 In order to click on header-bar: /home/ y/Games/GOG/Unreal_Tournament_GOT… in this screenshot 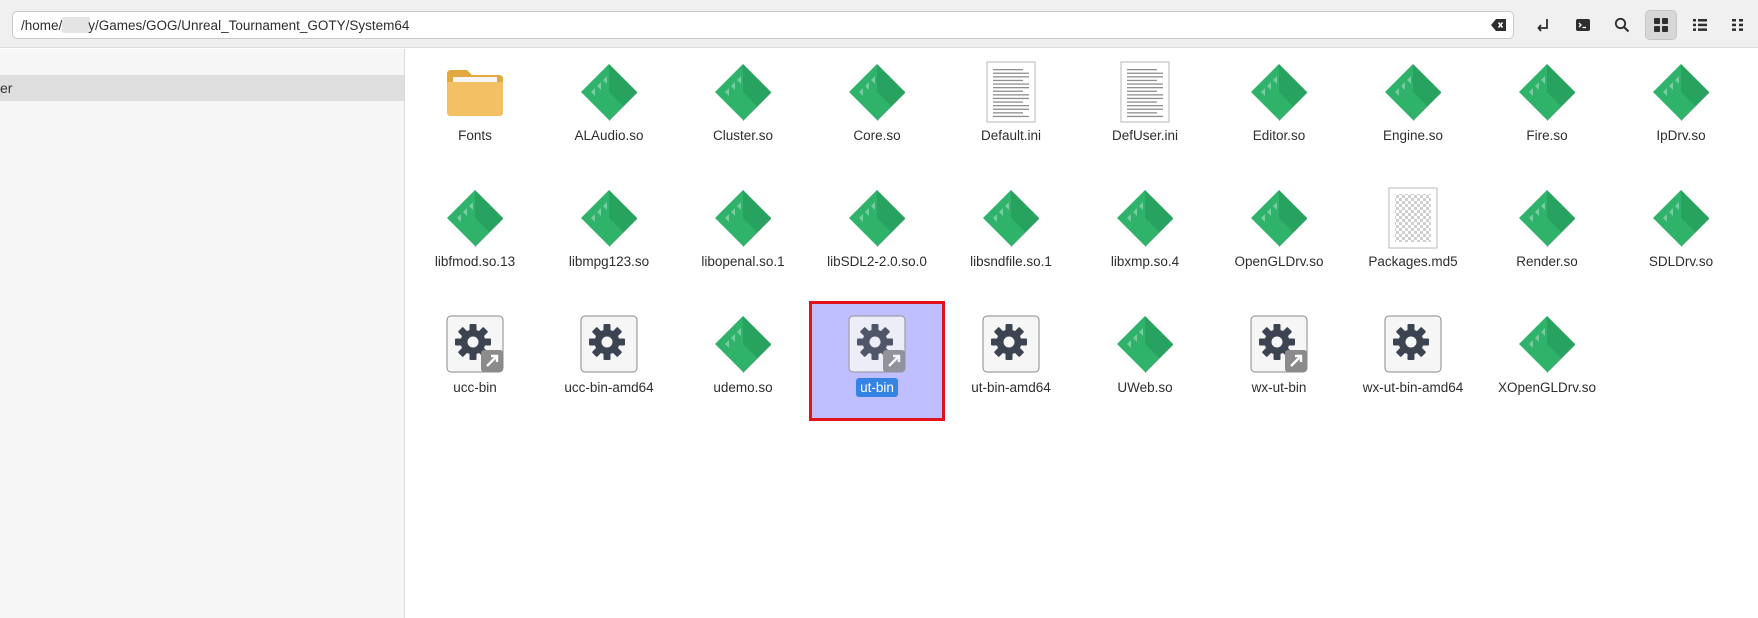, I will do `click(879, 24)`.